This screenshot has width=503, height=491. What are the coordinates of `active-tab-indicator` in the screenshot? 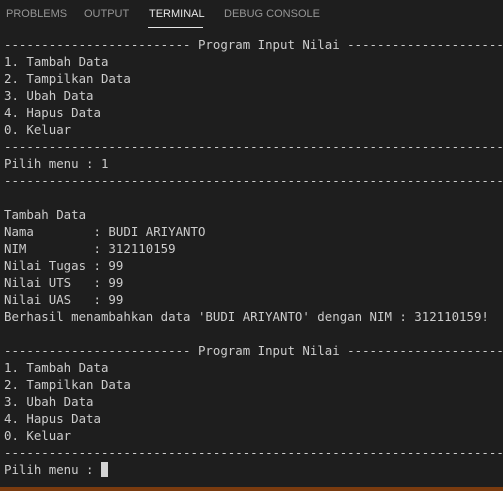 It's located at (175, 27).